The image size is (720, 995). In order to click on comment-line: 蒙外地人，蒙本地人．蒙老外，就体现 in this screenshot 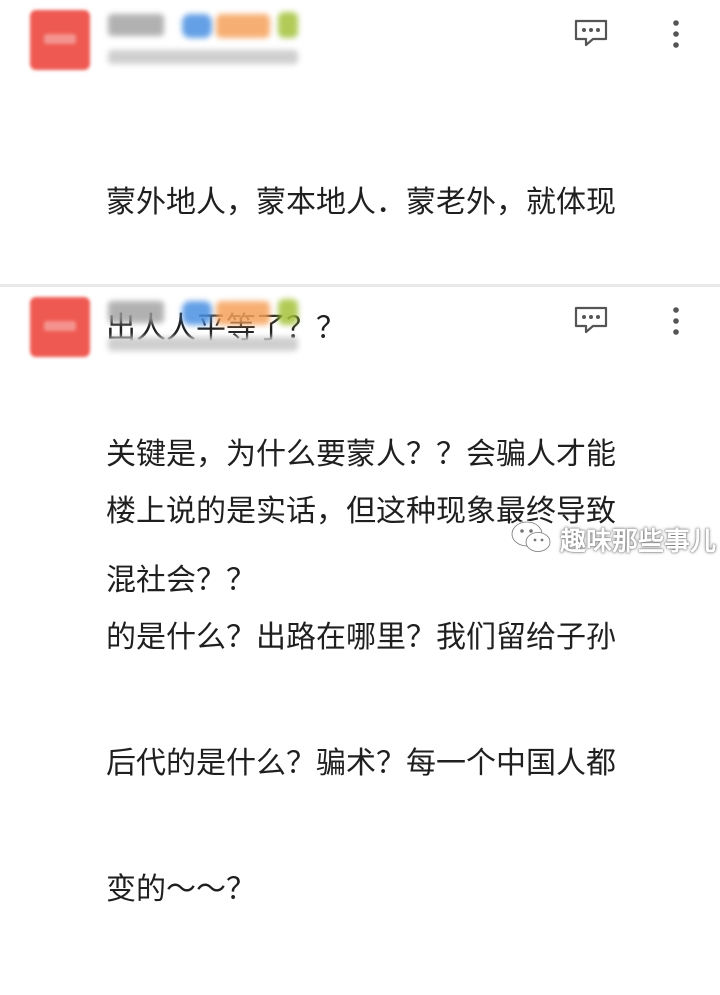, I will do `click(361, 202)`.